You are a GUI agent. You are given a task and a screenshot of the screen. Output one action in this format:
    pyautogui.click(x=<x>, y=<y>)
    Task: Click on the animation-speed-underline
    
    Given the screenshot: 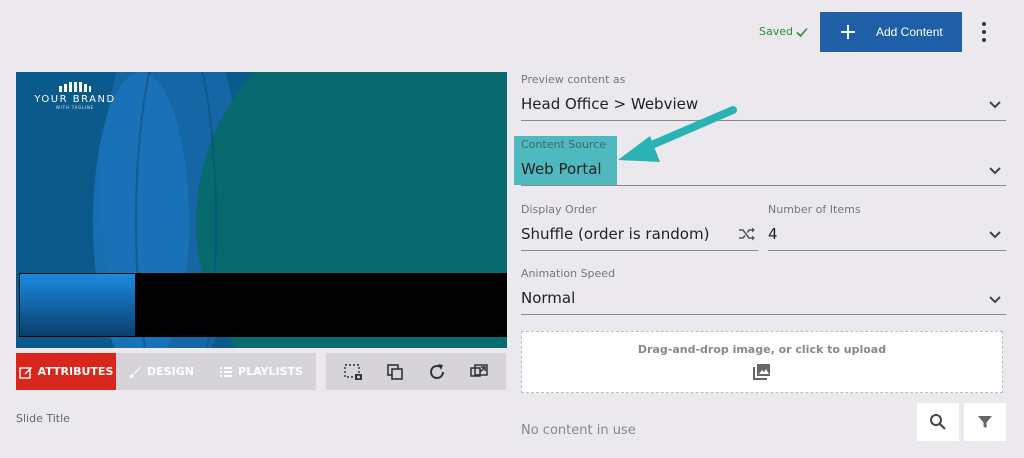 What is the action you would take?
    pyautogui.click(x=763, y=314)
    